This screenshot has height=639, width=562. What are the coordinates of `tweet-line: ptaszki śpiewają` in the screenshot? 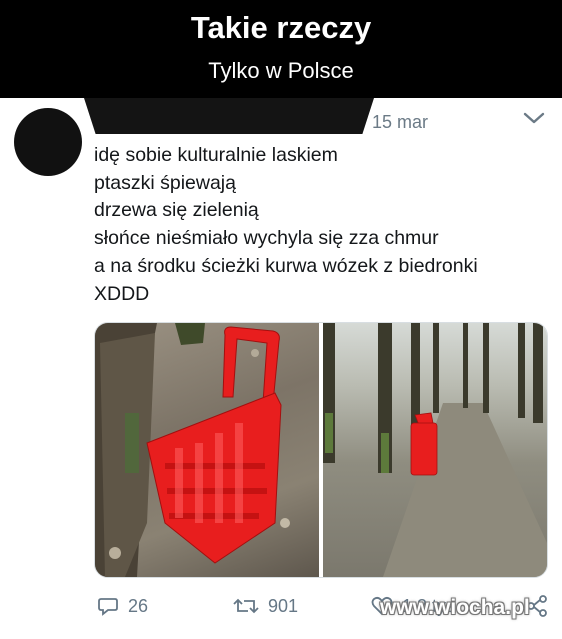 It's located at (165, 182).